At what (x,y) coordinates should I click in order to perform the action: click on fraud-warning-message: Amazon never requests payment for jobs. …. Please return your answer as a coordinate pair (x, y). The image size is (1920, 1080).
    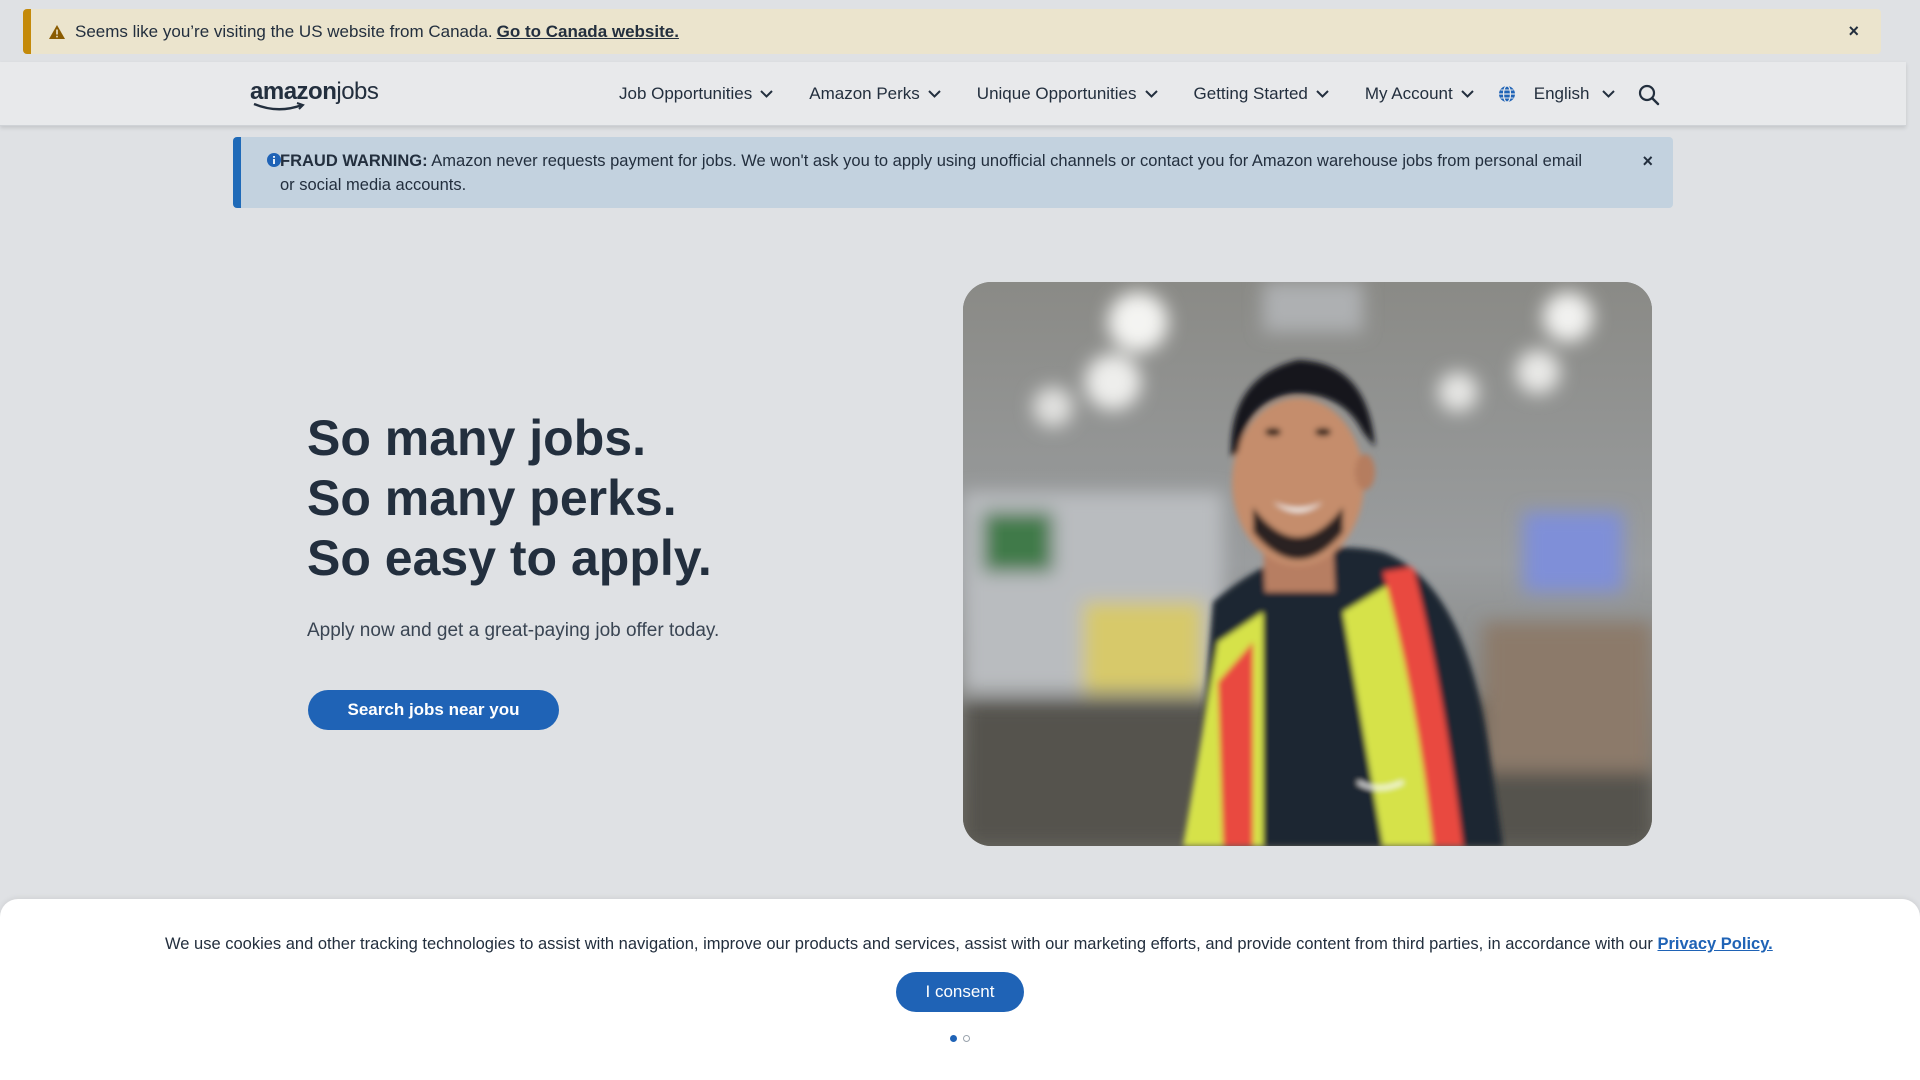
    Looking at the image, I should click on (931, 173).